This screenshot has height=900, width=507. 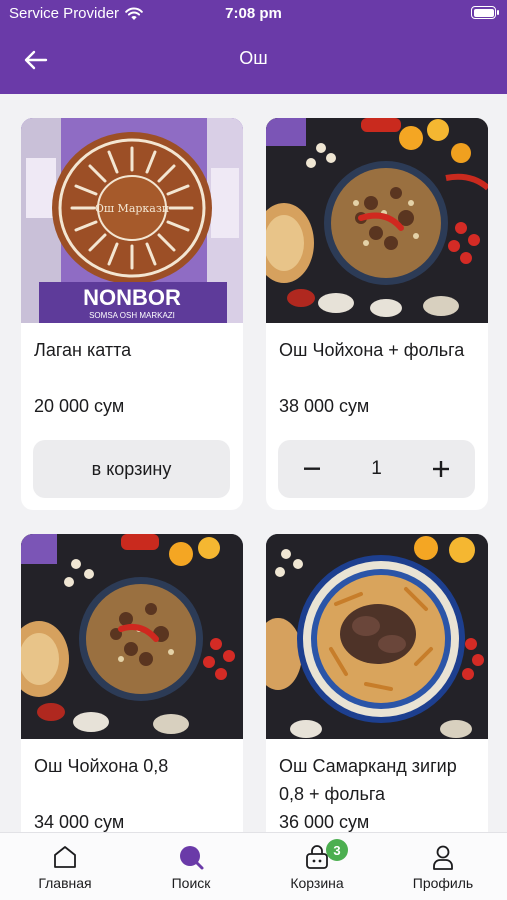 I want to click on product-image: Ош Маркази NONBOR SOMSA OSH MARKAZI, so click(x=132, y=220).